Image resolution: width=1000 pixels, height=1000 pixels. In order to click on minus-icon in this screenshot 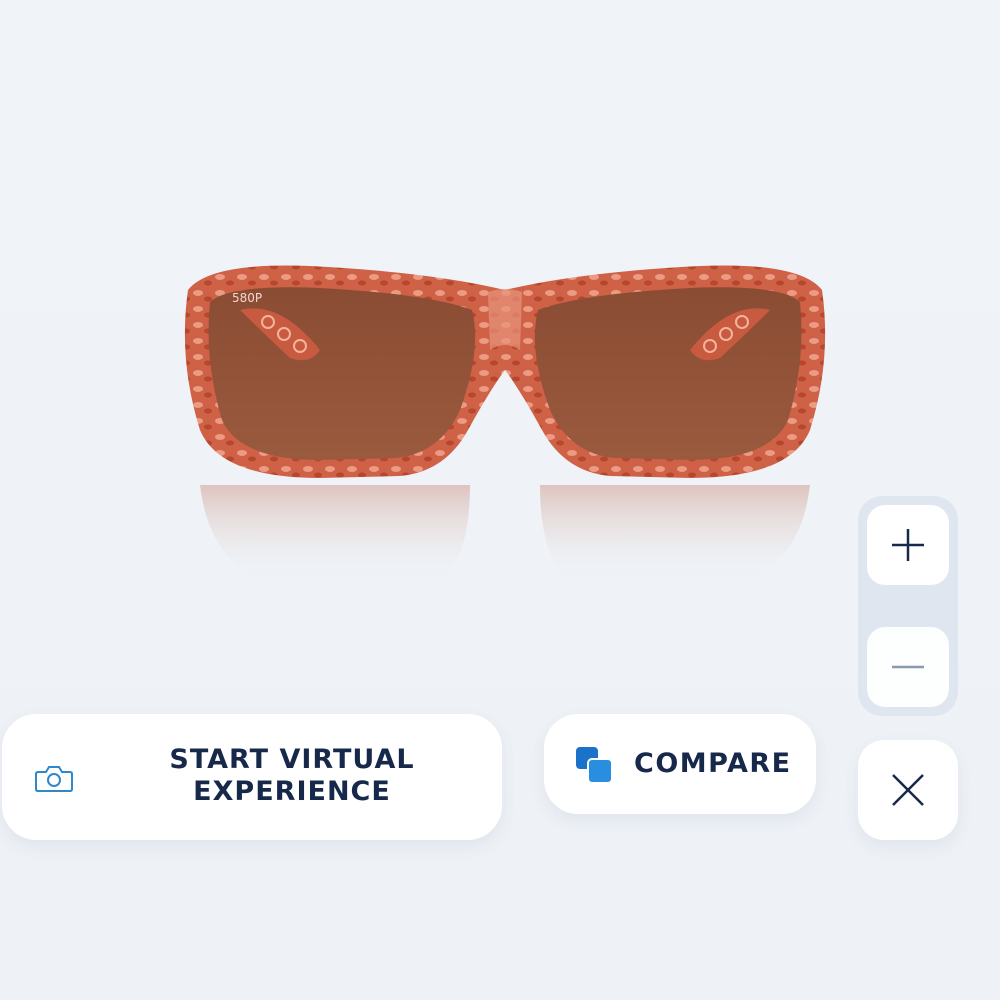, I will do `click(908, 667)`.